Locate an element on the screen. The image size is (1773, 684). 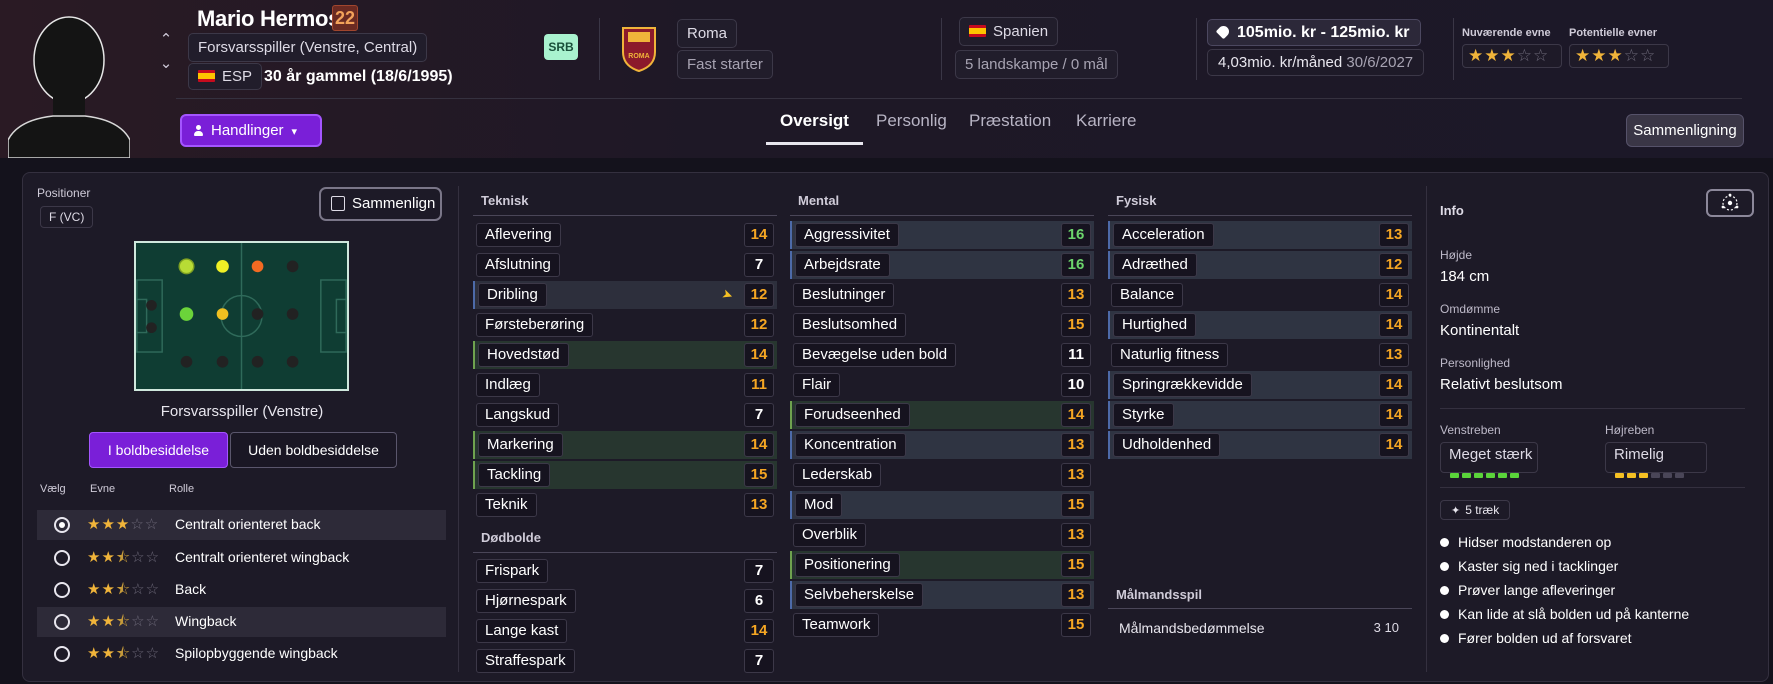
attribute-row: Langskud 7 is located at coordinates (625, 415).